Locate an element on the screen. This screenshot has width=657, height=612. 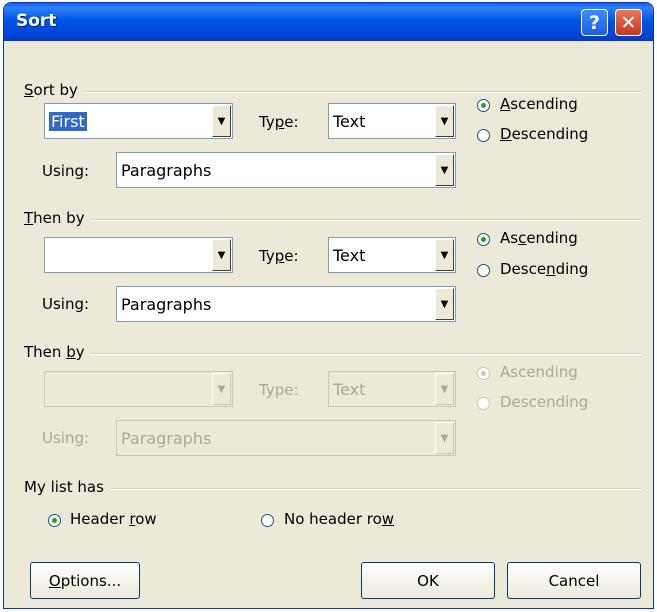
my-list-has-divider is located at coordinates (333, 489).